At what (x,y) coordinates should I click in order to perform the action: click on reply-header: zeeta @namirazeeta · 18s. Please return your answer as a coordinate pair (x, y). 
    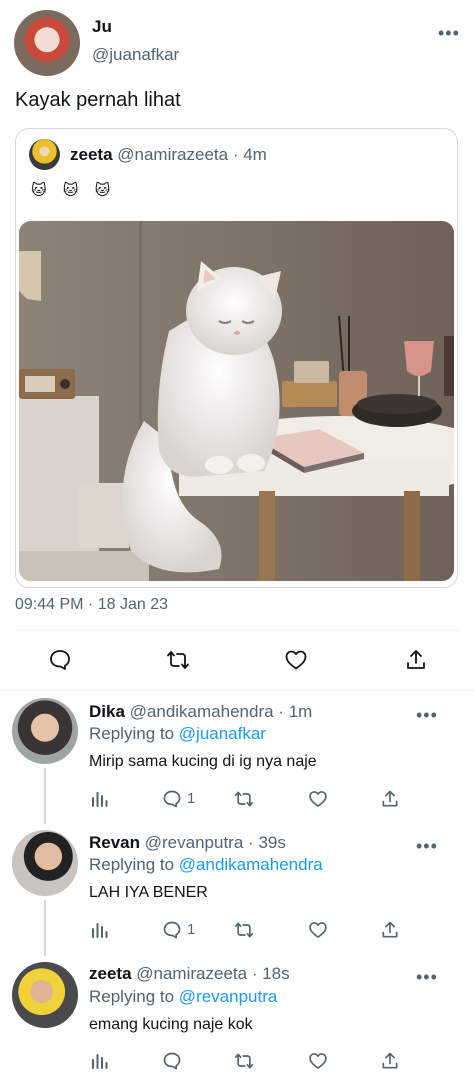
    Looking at the image, I should click on (189, 974).